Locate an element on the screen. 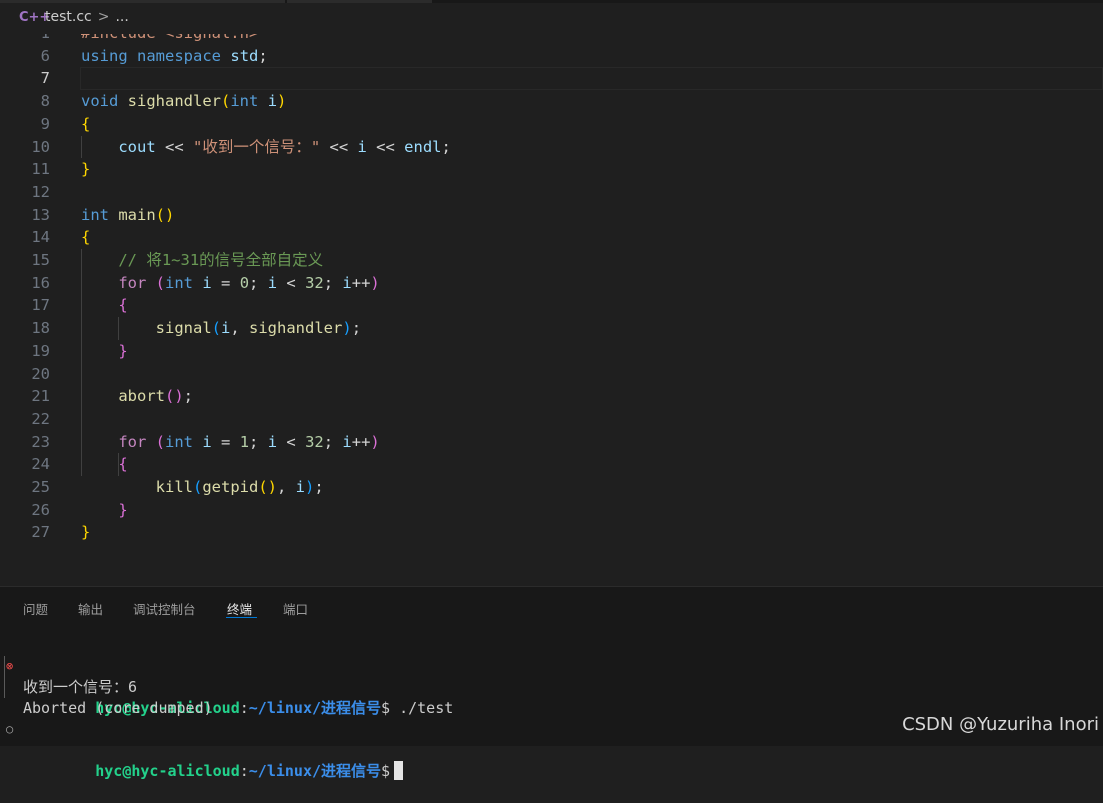 The width and height of the screenshot is (1103, 803). active-tab-indicator is located at coordinates (241, 617).